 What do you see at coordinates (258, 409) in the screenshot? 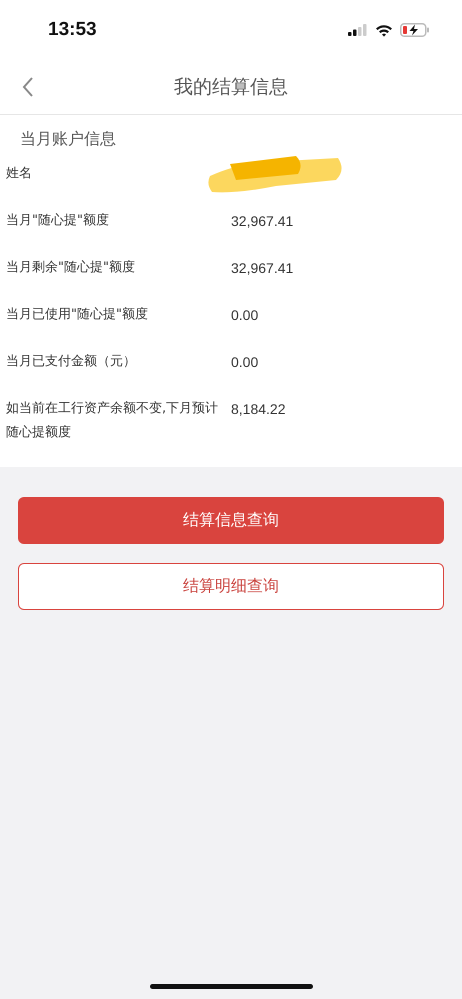
I see `field-value: 8,184.22` at bounding box center [258, 409].